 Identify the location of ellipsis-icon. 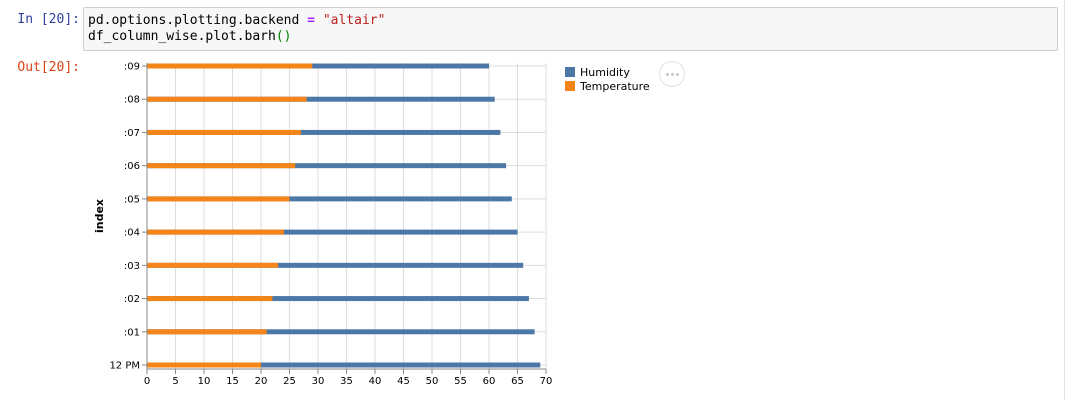
(672, 74).